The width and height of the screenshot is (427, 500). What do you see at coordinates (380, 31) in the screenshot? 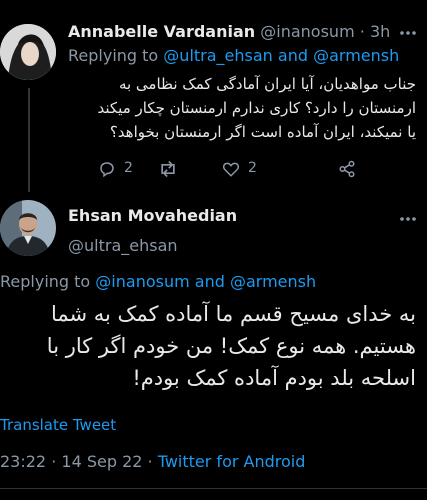
I see `reply-time: 3h` at bounding box center [380, 31].